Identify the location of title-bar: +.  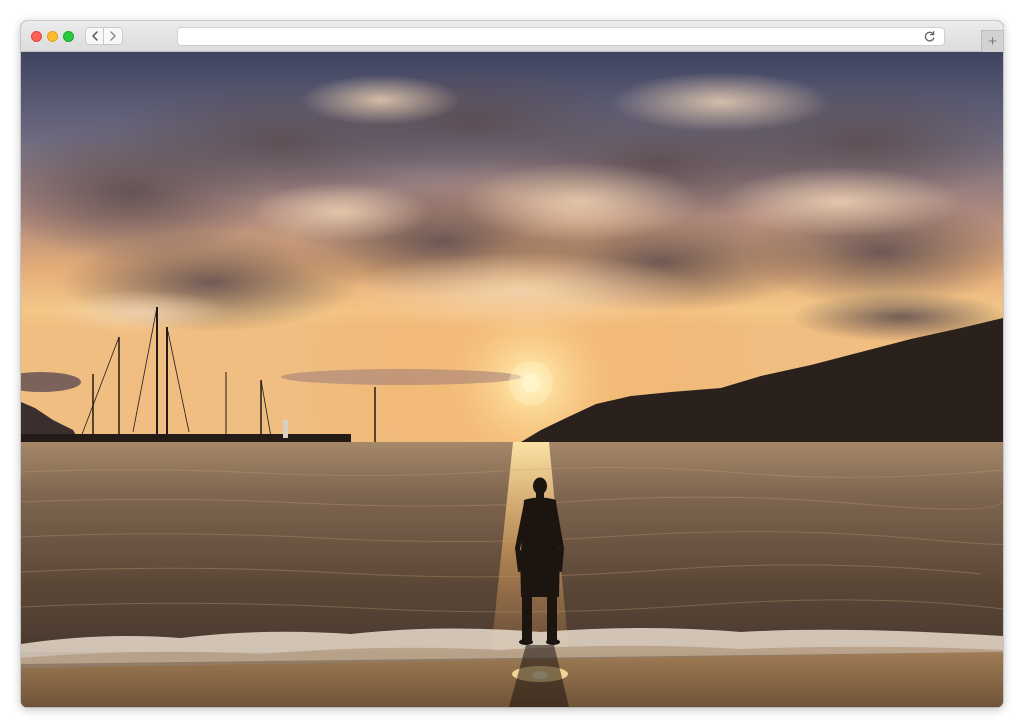
(512, 36).